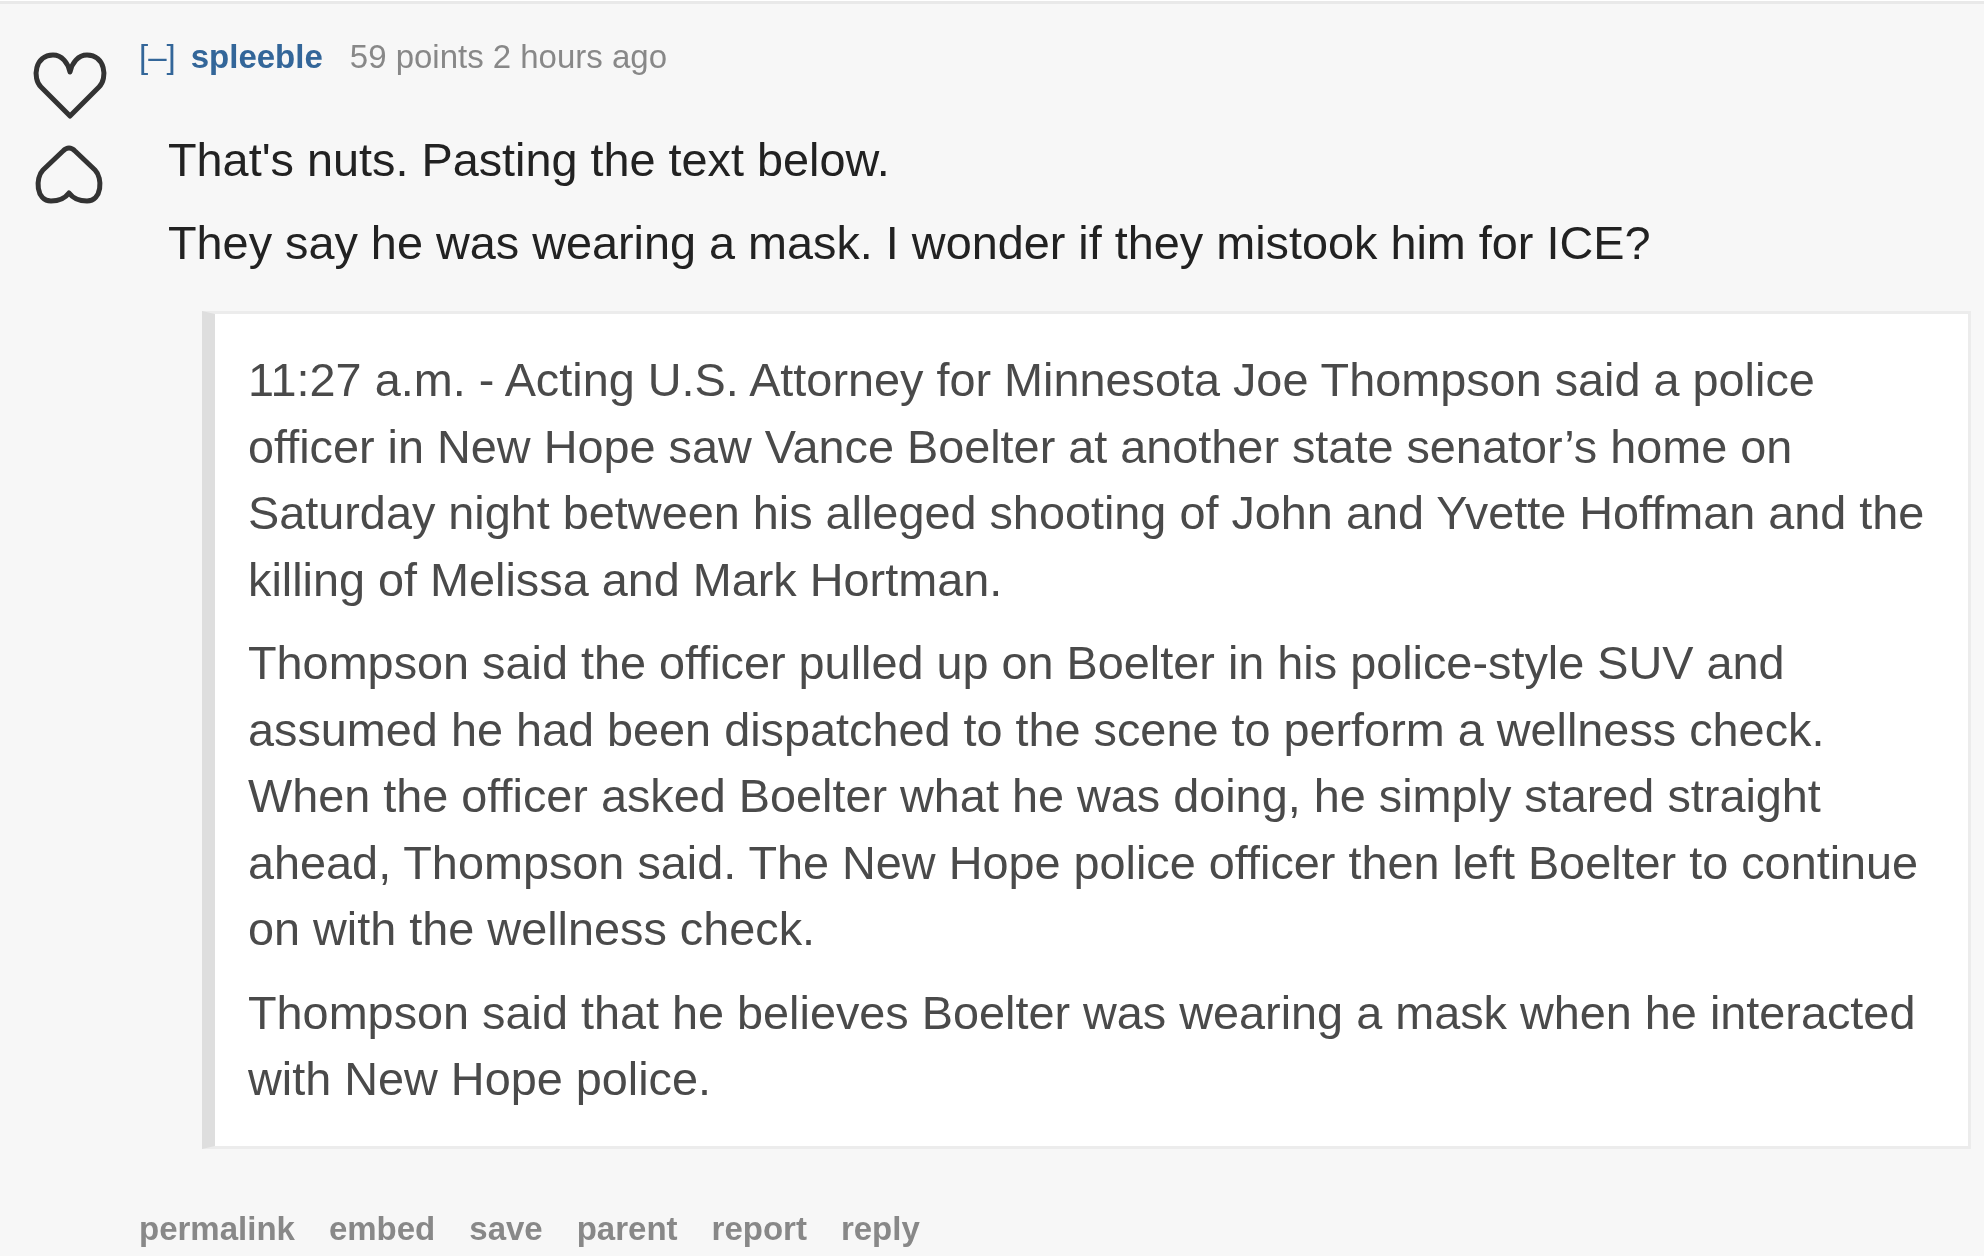 This screenshot has height=1256, width=1984. Describe the element at coordinates (506, 1228) in the screenshot. I see `action-link: save` at that location.